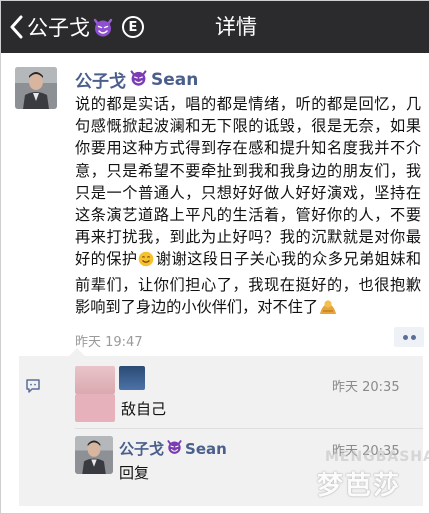 This screenshot has width=430, height=514. I want to click on reply-author-name-link: 公子戈 Sean, so click(173, 448).